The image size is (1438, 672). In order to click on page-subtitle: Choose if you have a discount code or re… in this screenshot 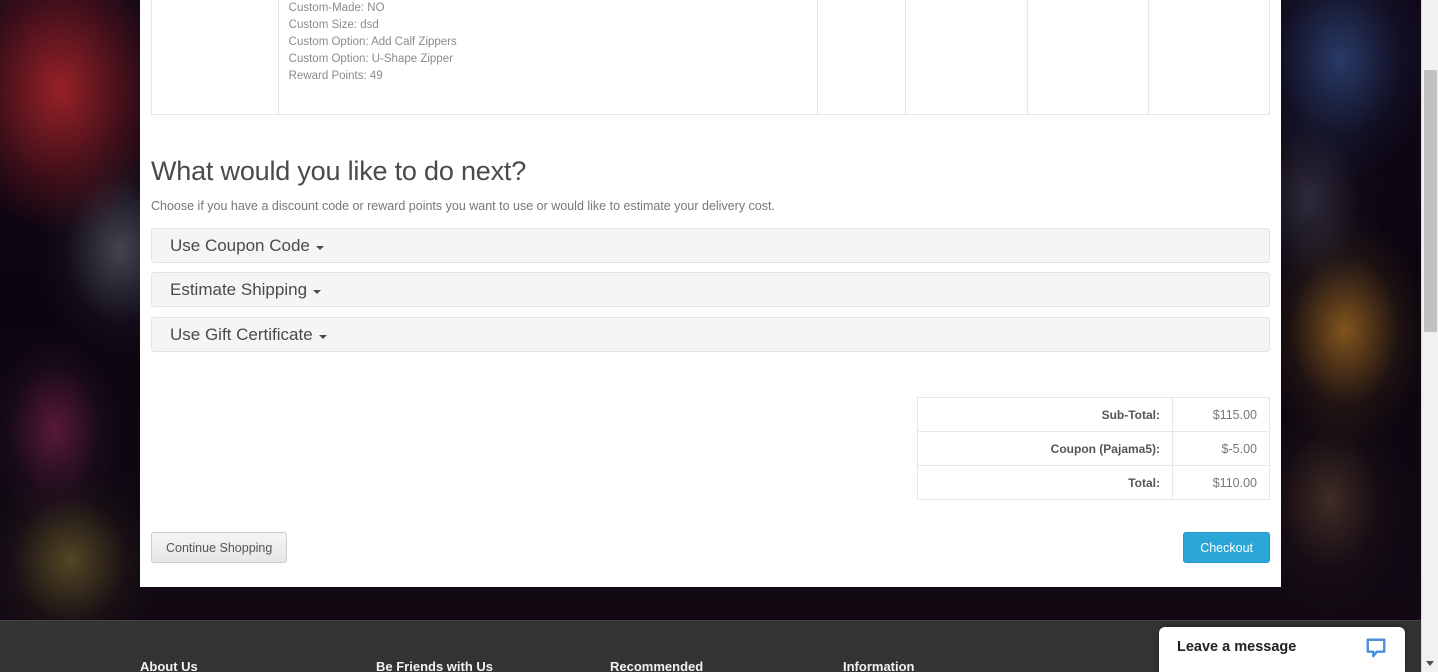, I will do `click(463, 206)`.